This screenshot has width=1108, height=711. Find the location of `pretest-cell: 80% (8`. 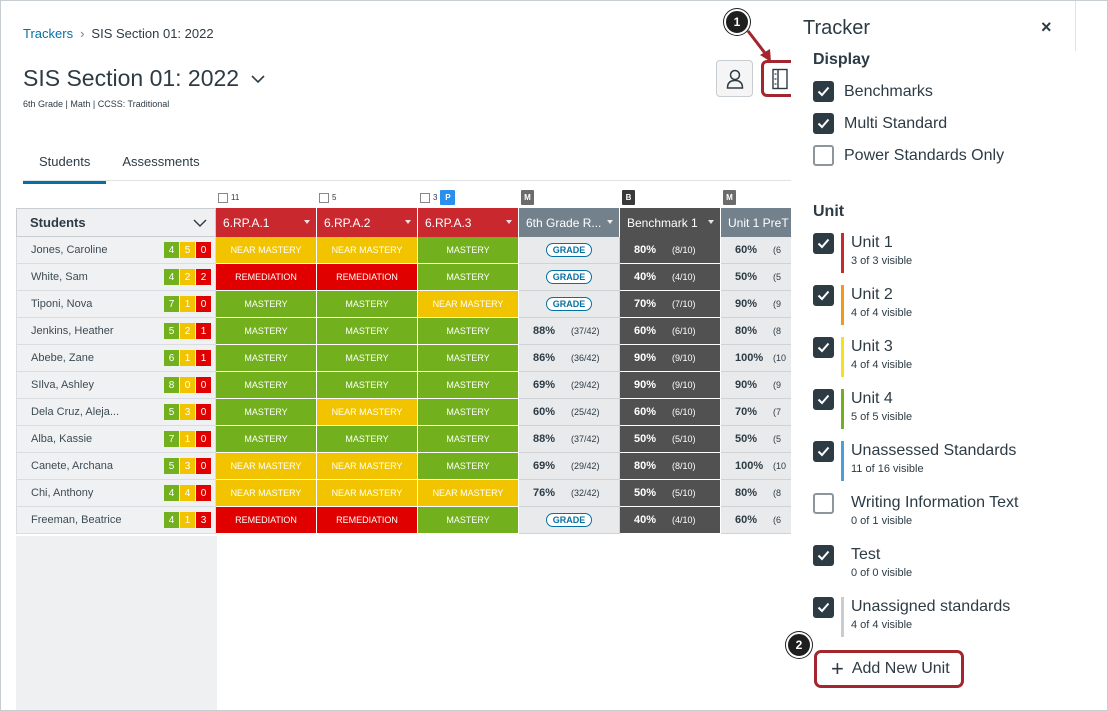

pretest-cell: 80% (8 is located at coordinates (756, 331).